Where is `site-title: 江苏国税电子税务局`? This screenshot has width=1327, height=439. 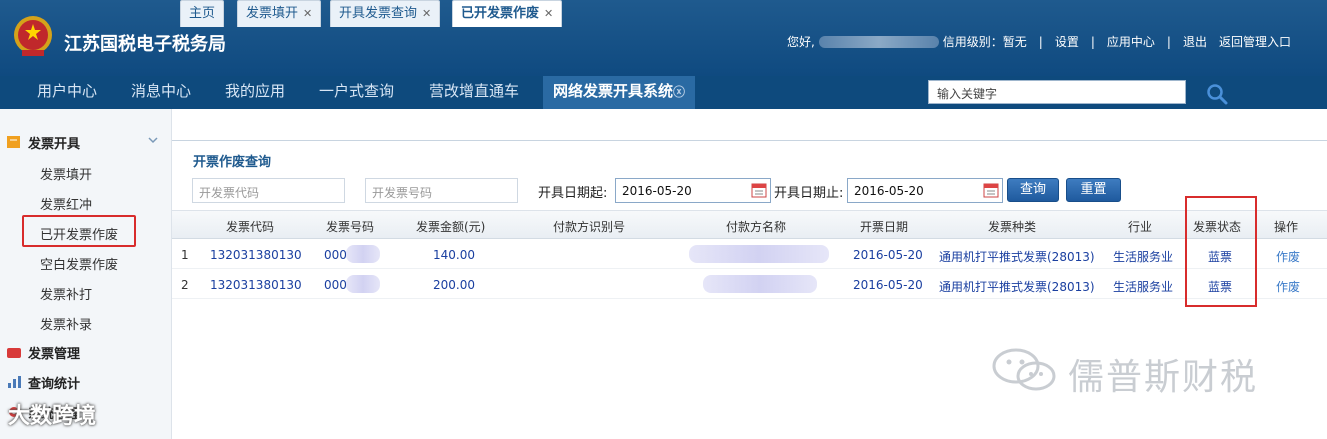 site-title: 江苏国税电子税务局 is located at coordinates (145, 44).